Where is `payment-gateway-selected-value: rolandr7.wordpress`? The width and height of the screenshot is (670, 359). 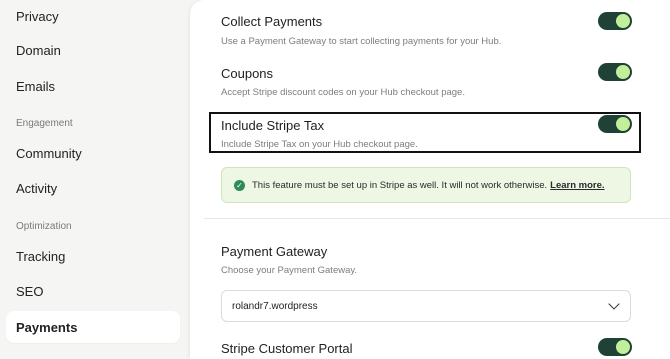
payment-gateway-selected-value: rolandr7.wordpress is located at coordinates (275, 306).